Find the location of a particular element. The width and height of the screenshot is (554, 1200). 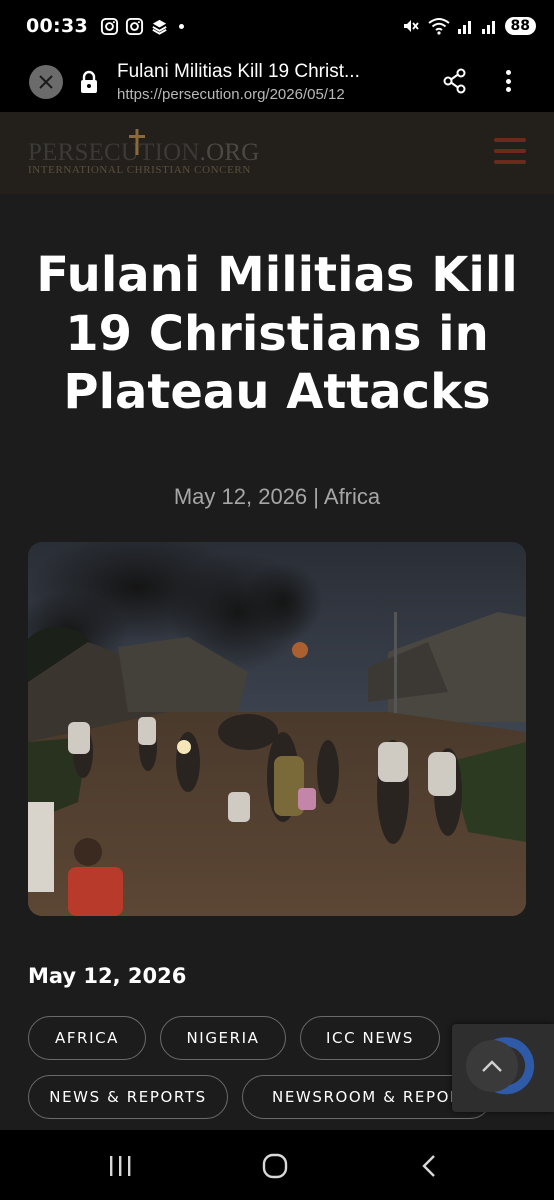

tag-icc-news: ICC NEWS is located at coordinates (370, 1038).